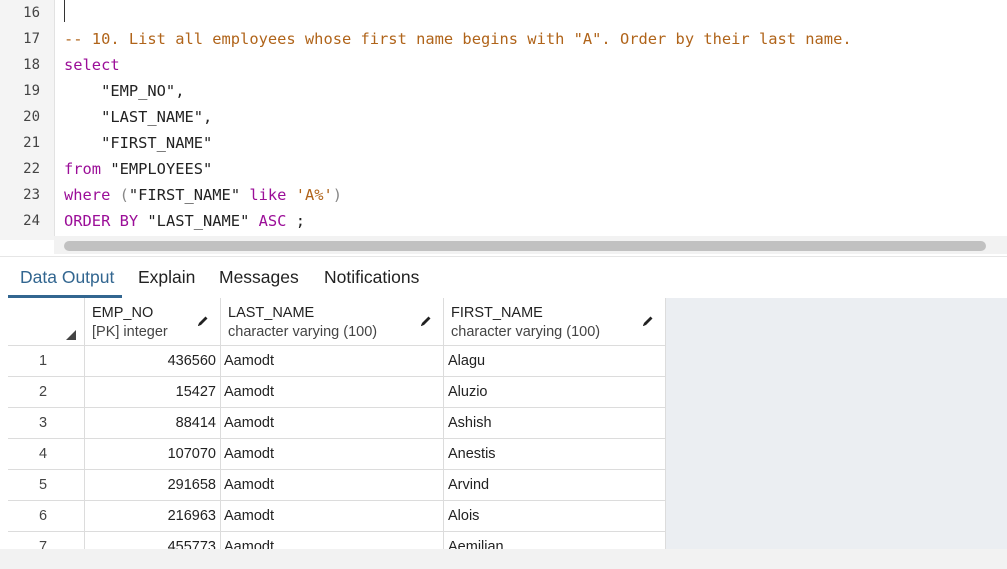 This screenshot has width=1007, height=569. I want to click on line-number: 19, so click(31, 91).